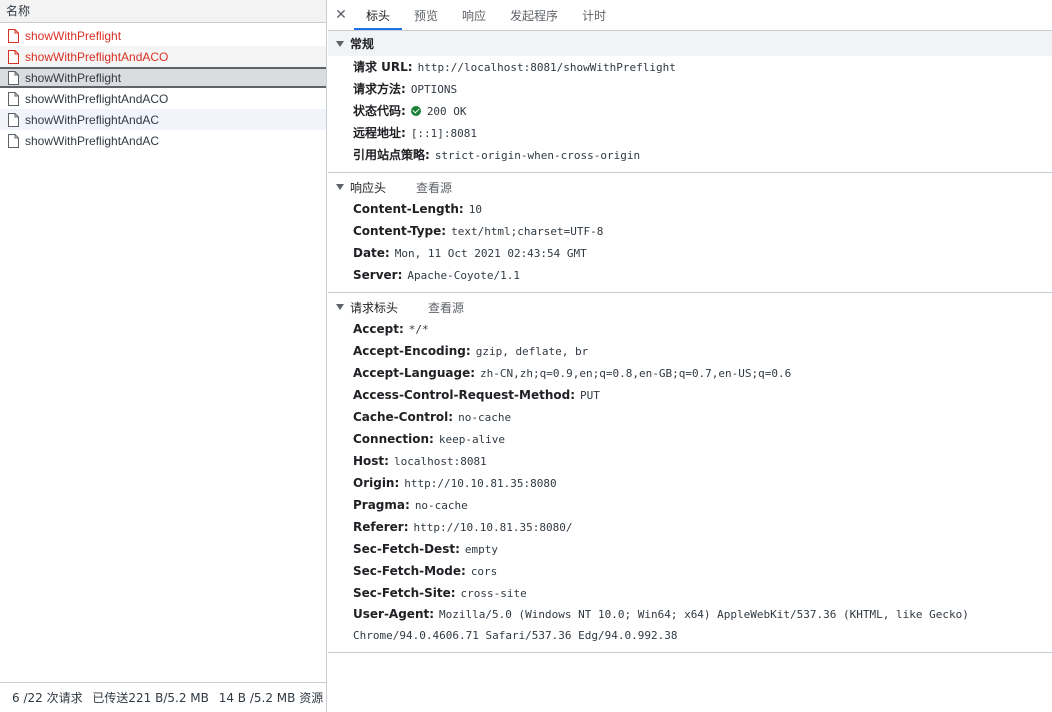 The width and height of the screenshot is (1052, 712). What do you see at coordinates (376, 483) in the screenshot?
I see `header-key: Origin:` at bounding box center [376, 483].